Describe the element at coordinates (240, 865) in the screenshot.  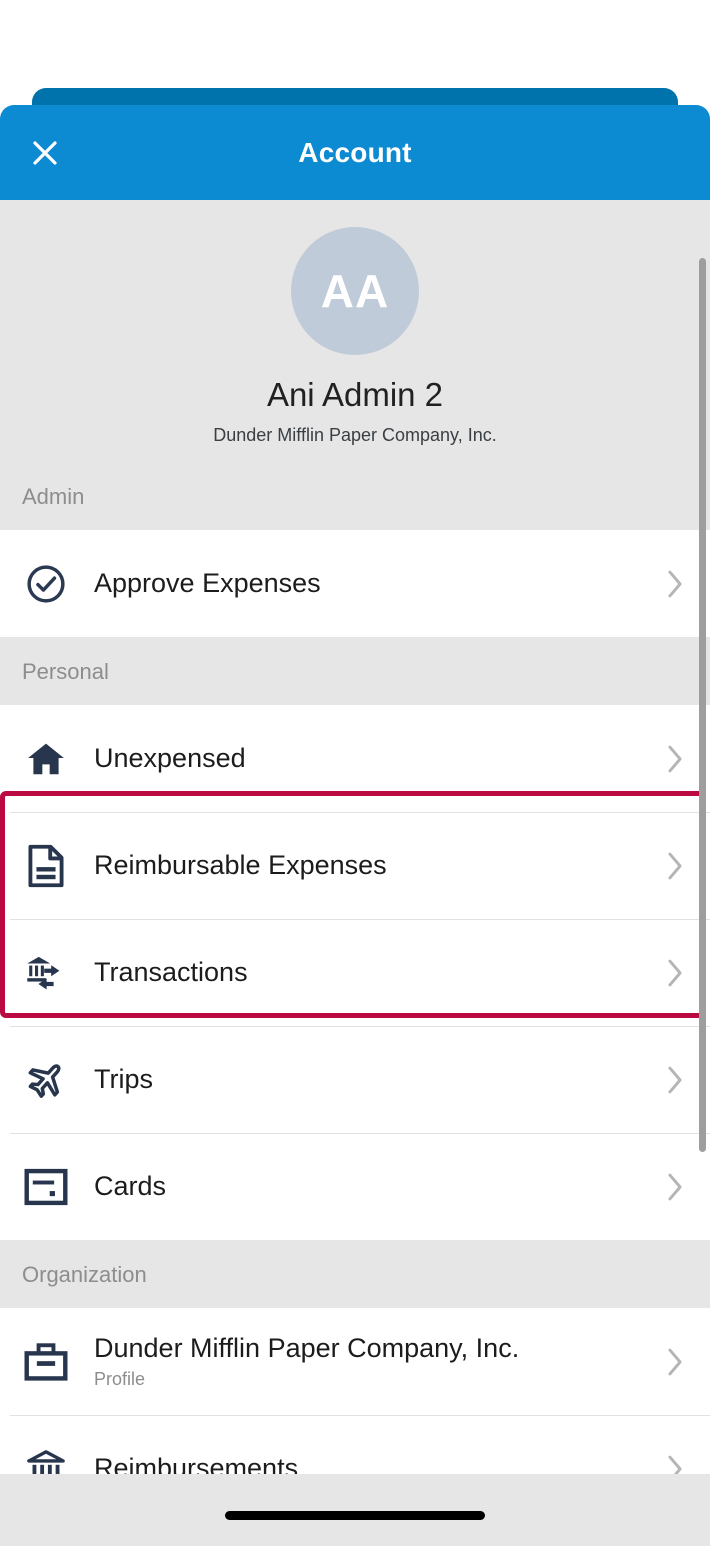
I see `row-label: Reimbursable Expenses` at that location.